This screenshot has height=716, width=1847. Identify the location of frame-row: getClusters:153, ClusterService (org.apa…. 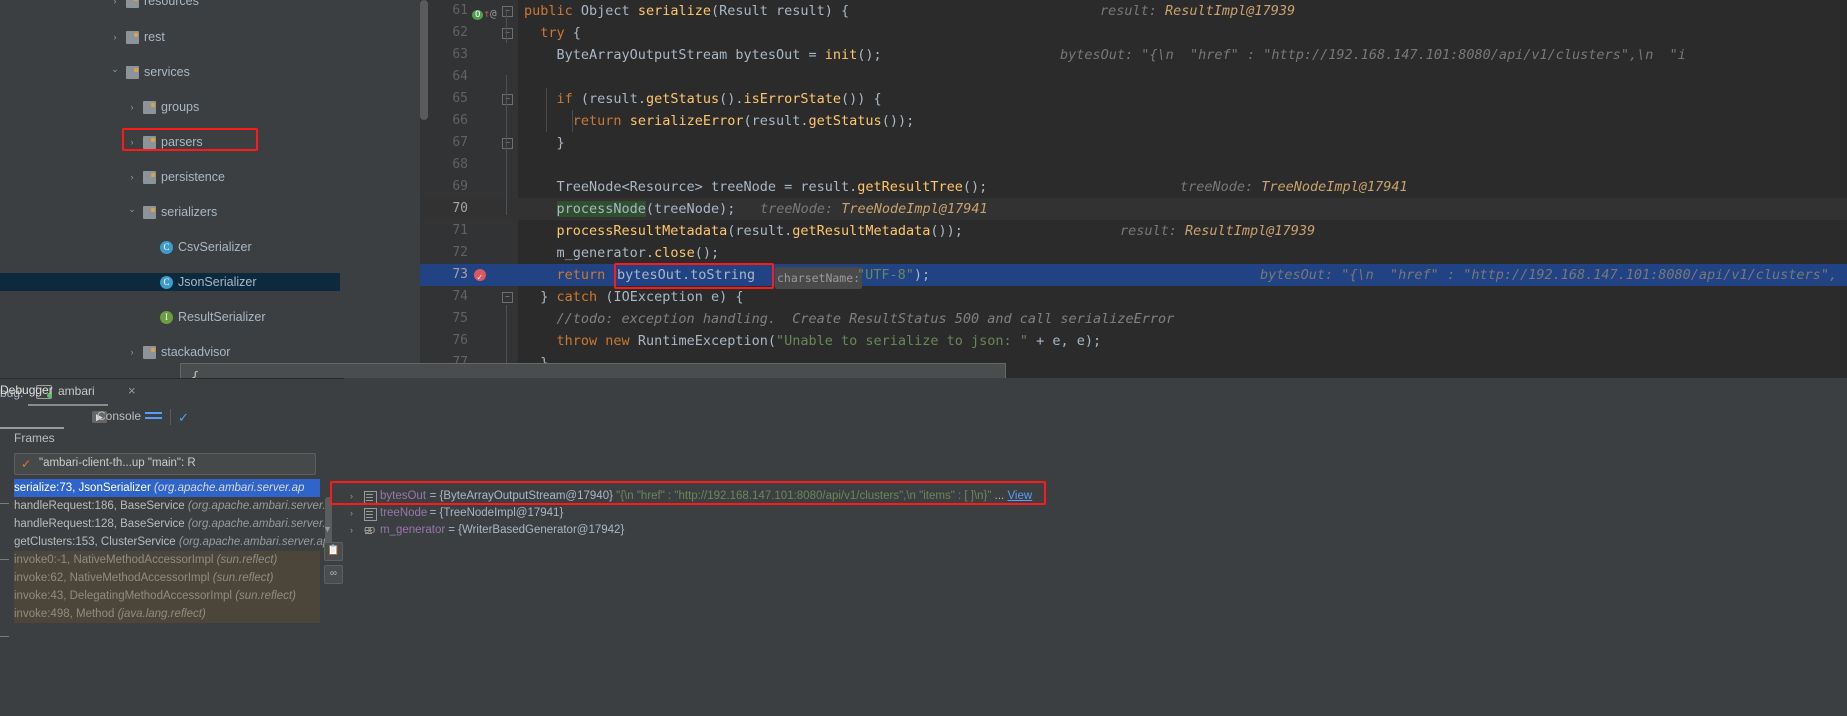
(171, 542).